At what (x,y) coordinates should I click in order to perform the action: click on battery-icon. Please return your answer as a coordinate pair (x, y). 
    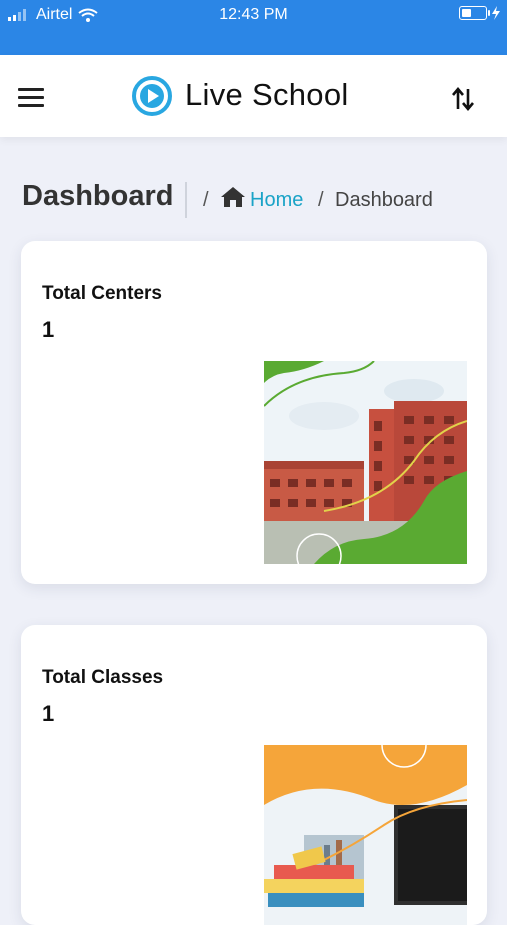
    Looking at the image, I should click on (474, 13).